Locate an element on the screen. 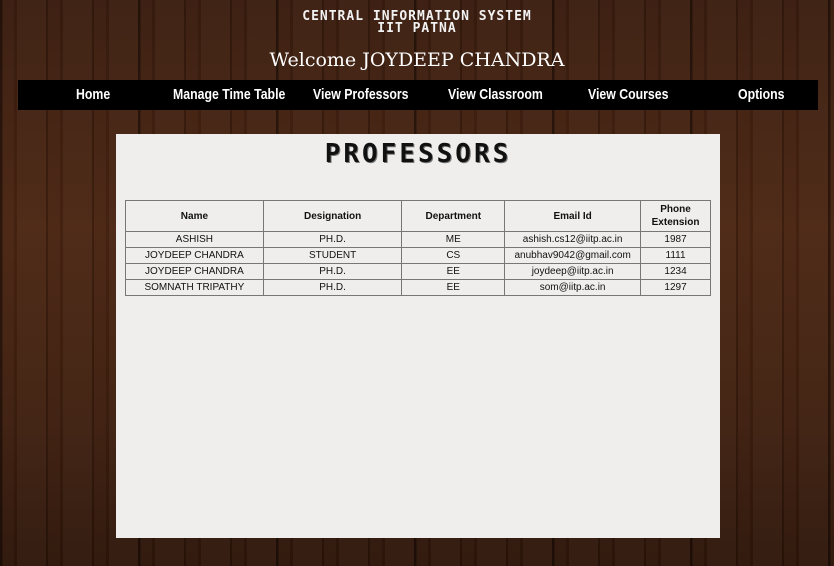  header-designation: Designation is located at coordinates (332, 216).